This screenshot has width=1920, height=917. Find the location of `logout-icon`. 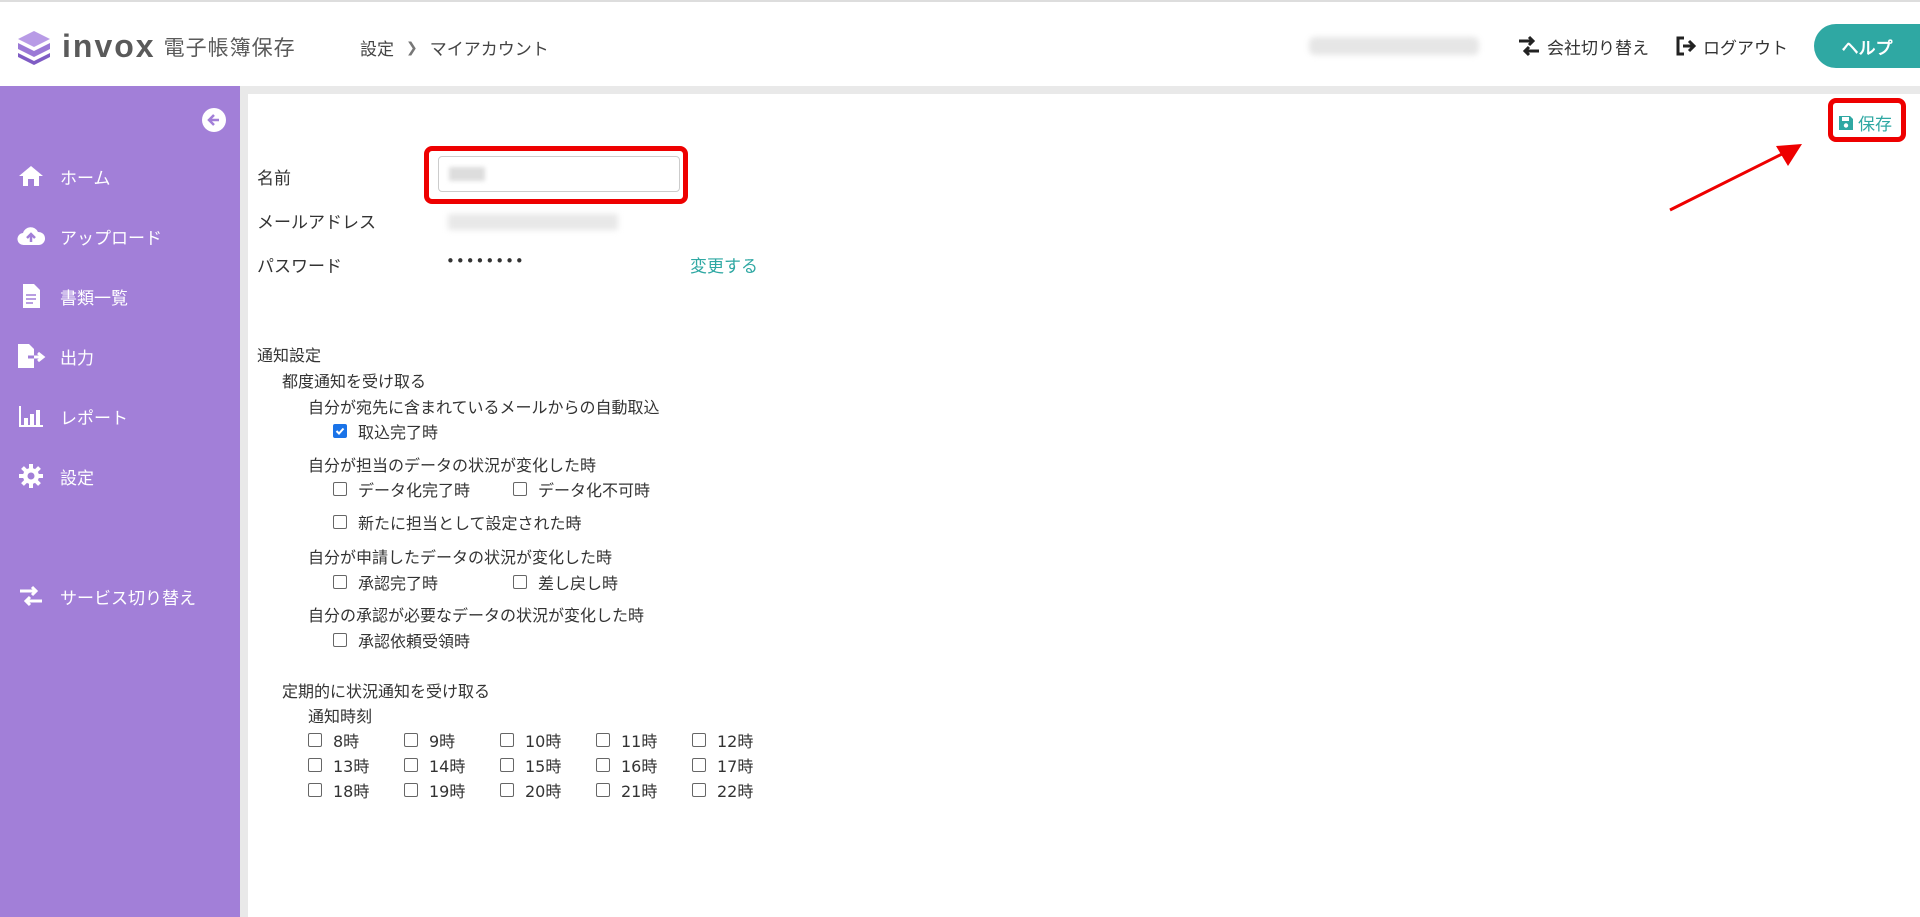

logout-icon is located at coordinates (1686, 46).